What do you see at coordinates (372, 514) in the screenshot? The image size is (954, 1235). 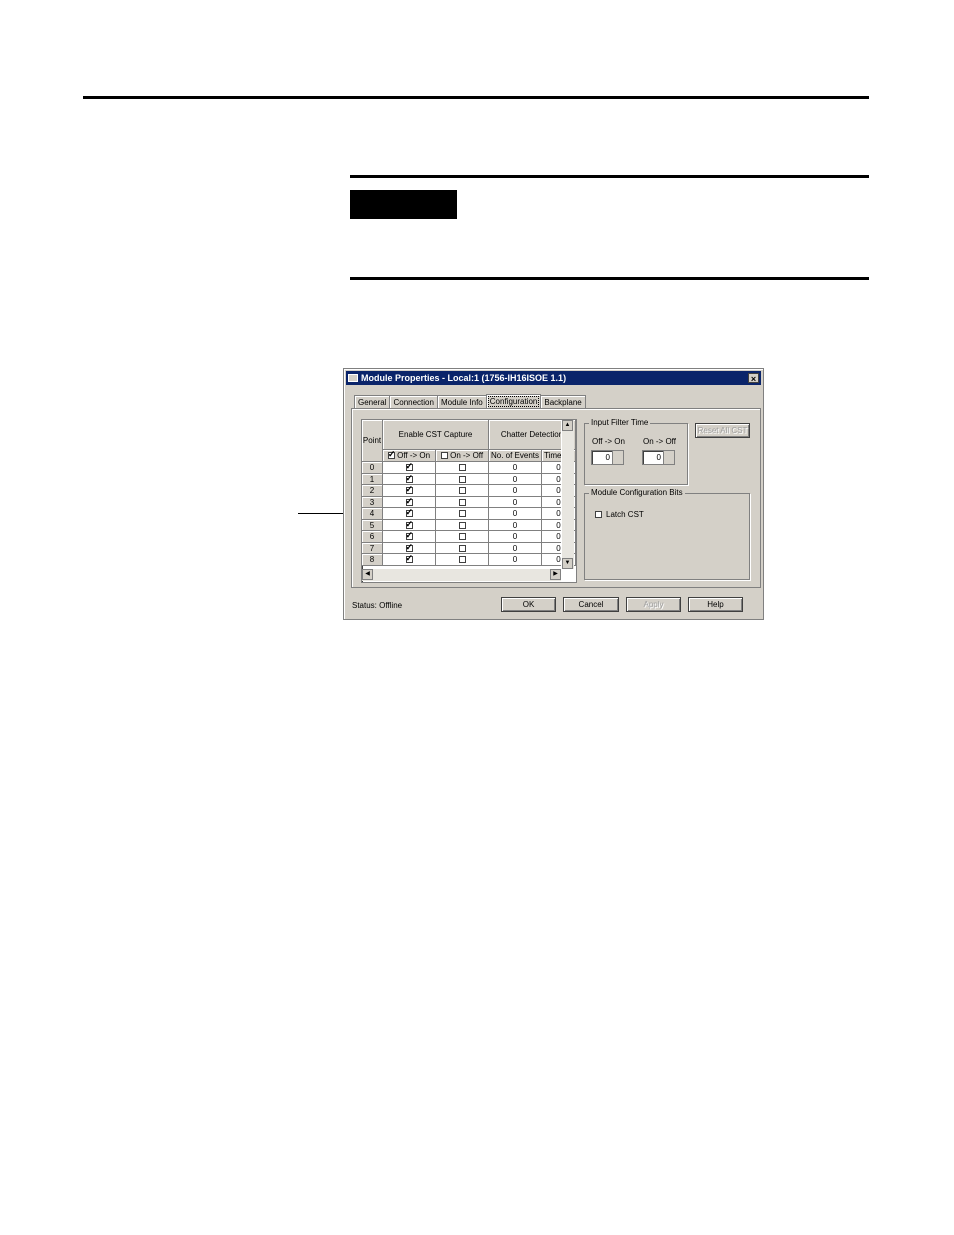 I see `row-point-cell: 4` at bounding box center [372, 514].